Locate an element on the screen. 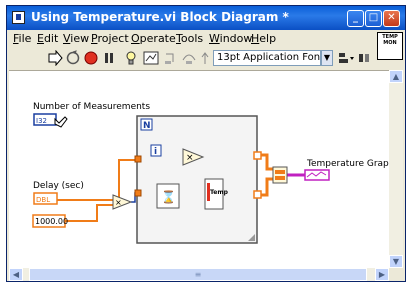 The height and width of the screenshot is (285, 412). graph-output: Temperature Graph is located at coordinates (330, 171).